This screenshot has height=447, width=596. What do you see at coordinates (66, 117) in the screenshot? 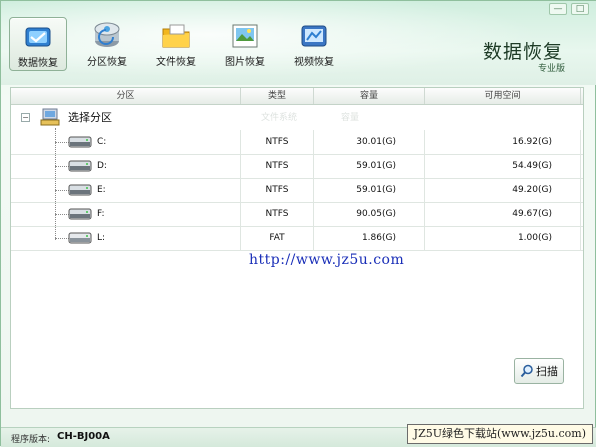
I see `tree-root: − 选择分区` at bounding box center [66, 117].